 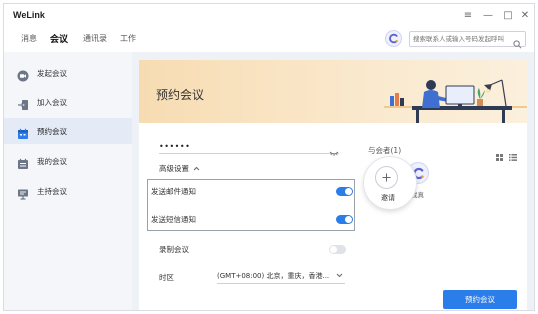 What do you see at coordinates (29, 38) in the screenshot?
I see `tab-messages: 消息` at bounding box center [29, 38].